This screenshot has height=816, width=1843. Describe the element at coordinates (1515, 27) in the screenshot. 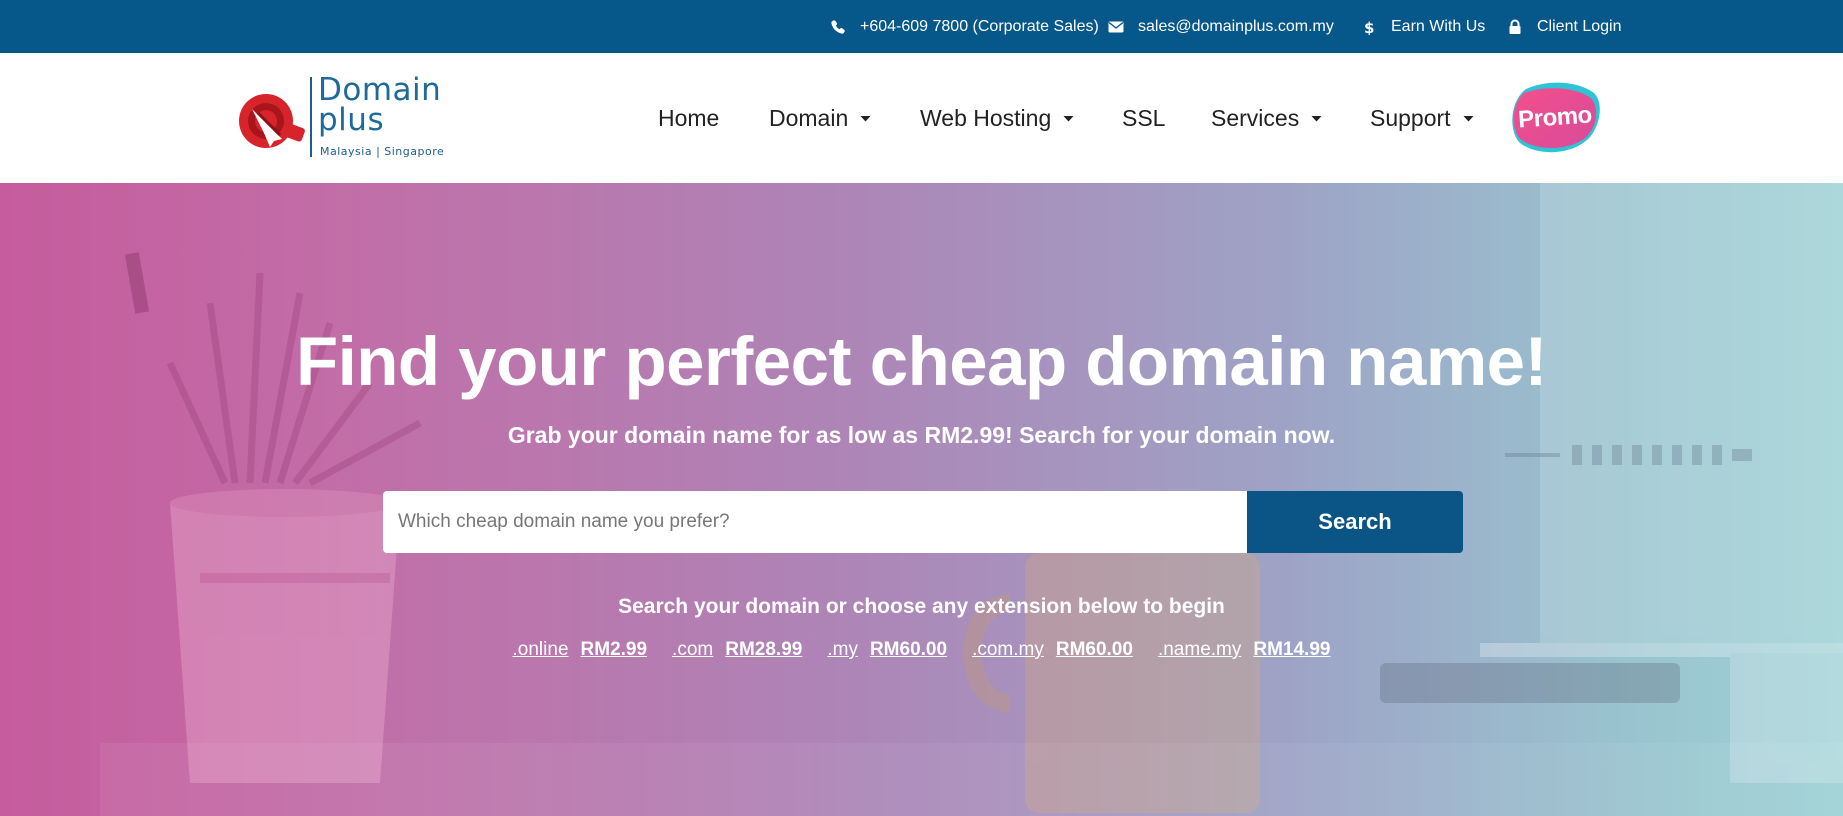

I see `lock-icon` at that location.